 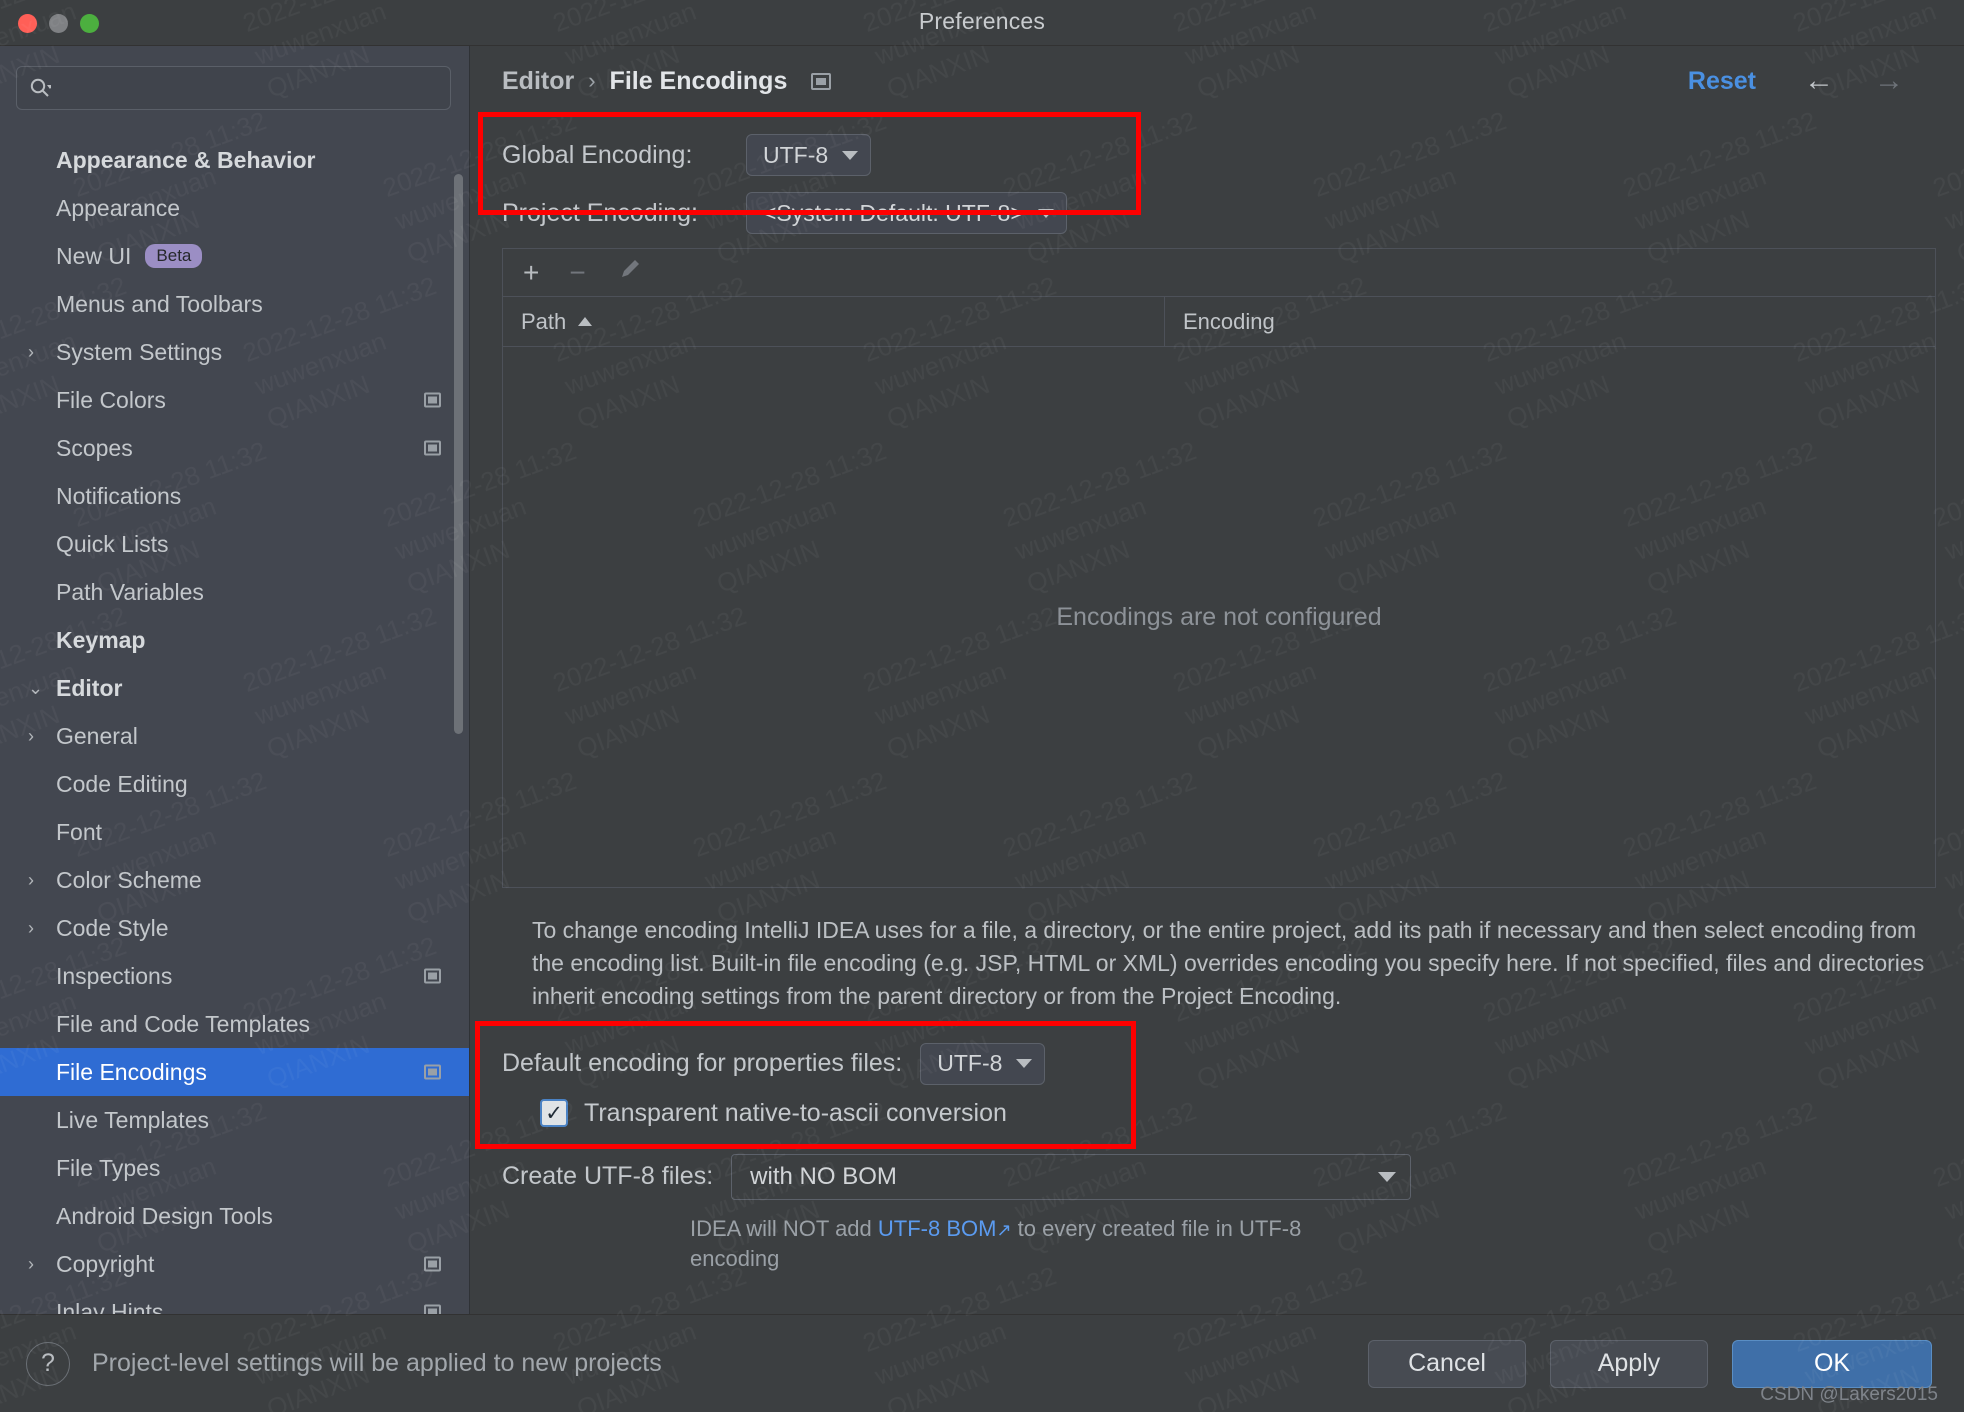 I want to click on sidebar-item-code-style: › Code Style, so click(x=234, y=928).